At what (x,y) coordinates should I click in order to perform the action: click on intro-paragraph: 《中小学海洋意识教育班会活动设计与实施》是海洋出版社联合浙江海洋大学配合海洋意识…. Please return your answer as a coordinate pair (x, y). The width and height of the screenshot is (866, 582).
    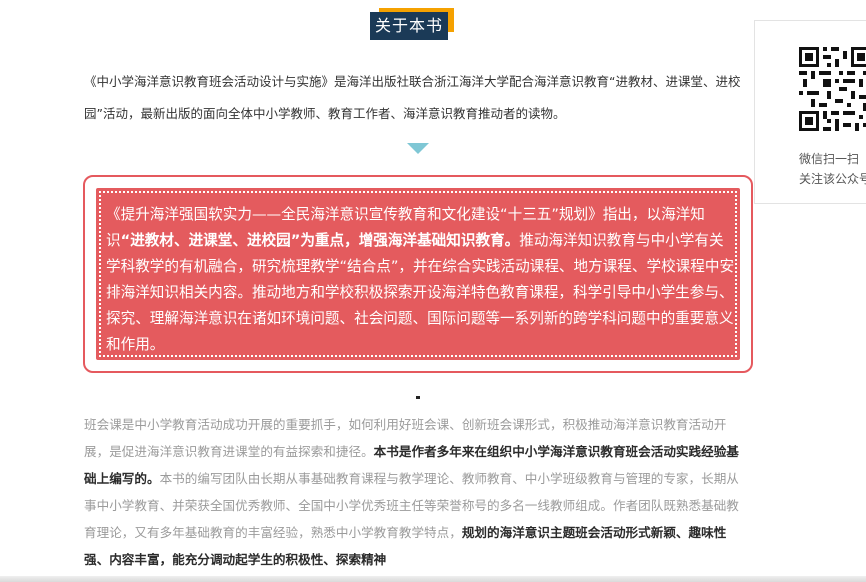
    Looking at the image, I should click on (412, 97).